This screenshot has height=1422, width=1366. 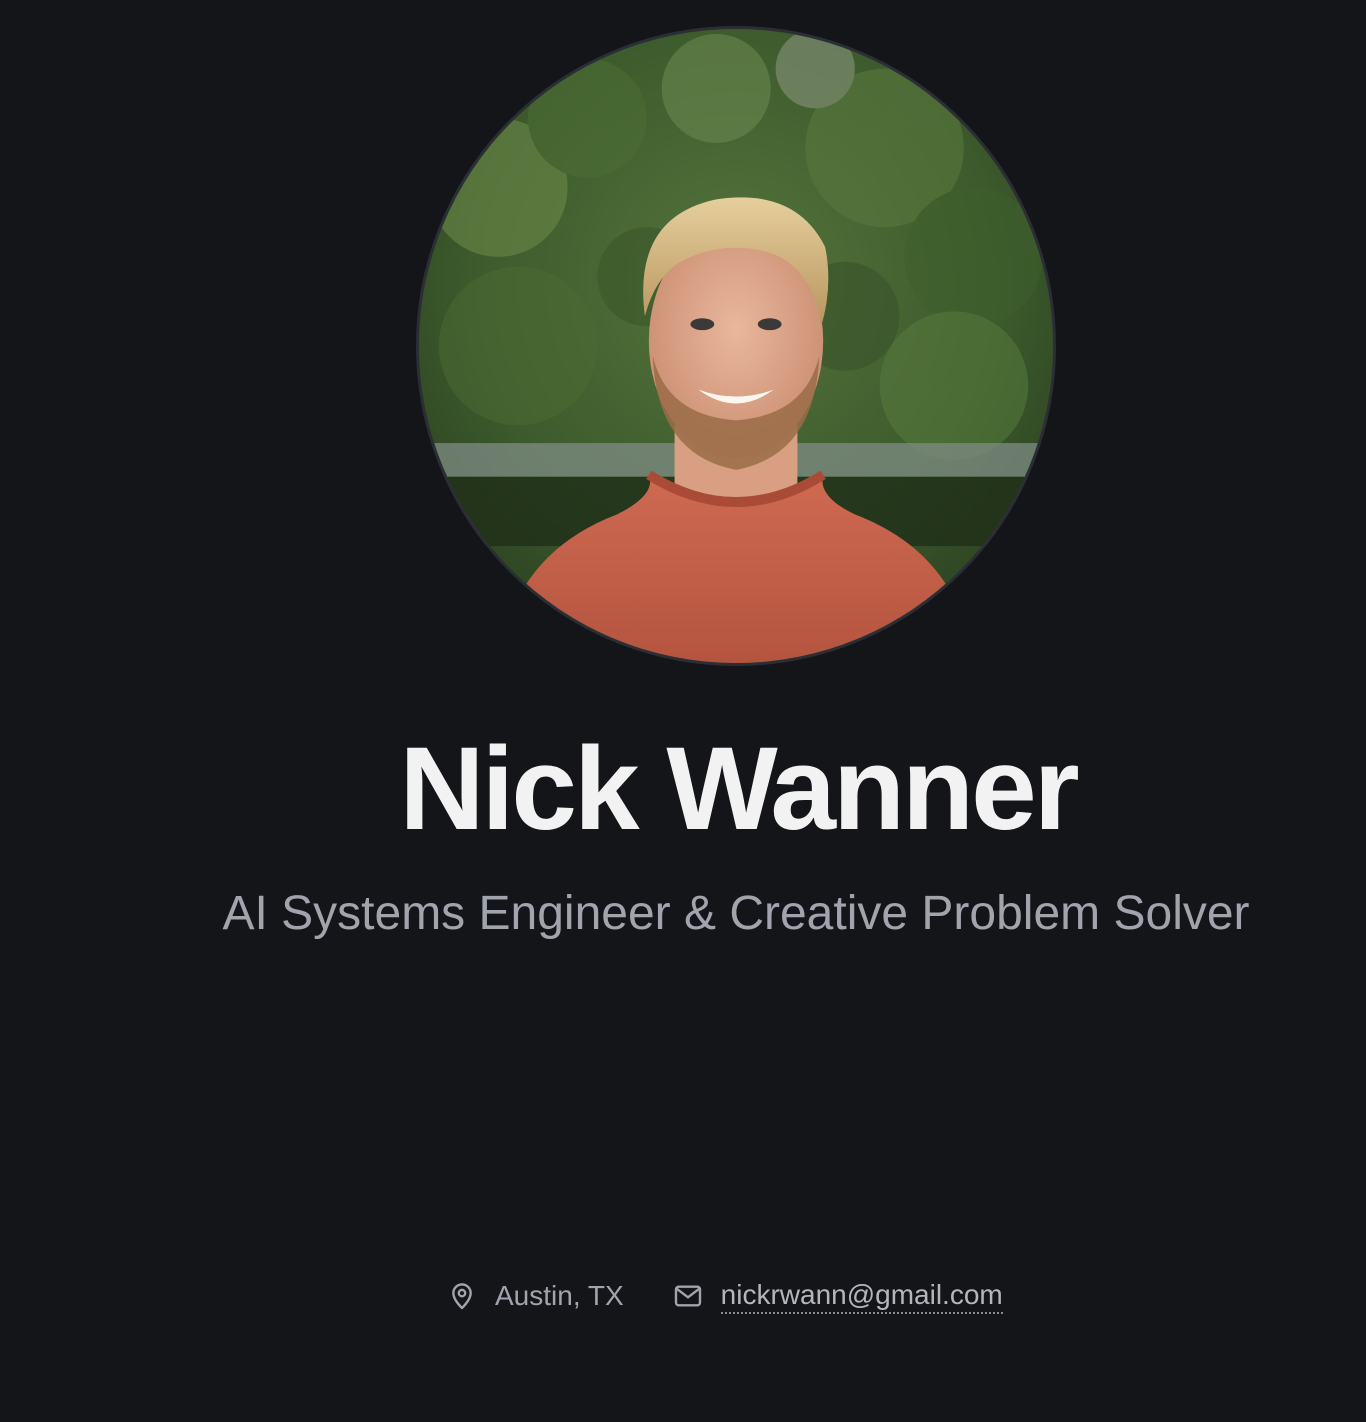 What do you see at coordinates (462, 1296) in the screenshot?
I see `map-pin-icon` at bounding box center [462, 1296].